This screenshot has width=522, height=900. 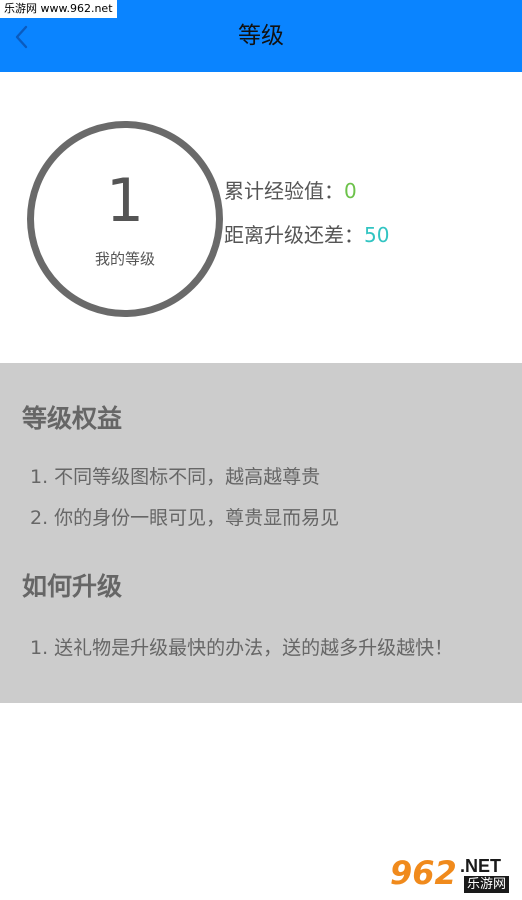 What do you see at coordinates (481, 866) in the screenshot?
I see `watermark-net: .NET` at bounding box center [481, 866].